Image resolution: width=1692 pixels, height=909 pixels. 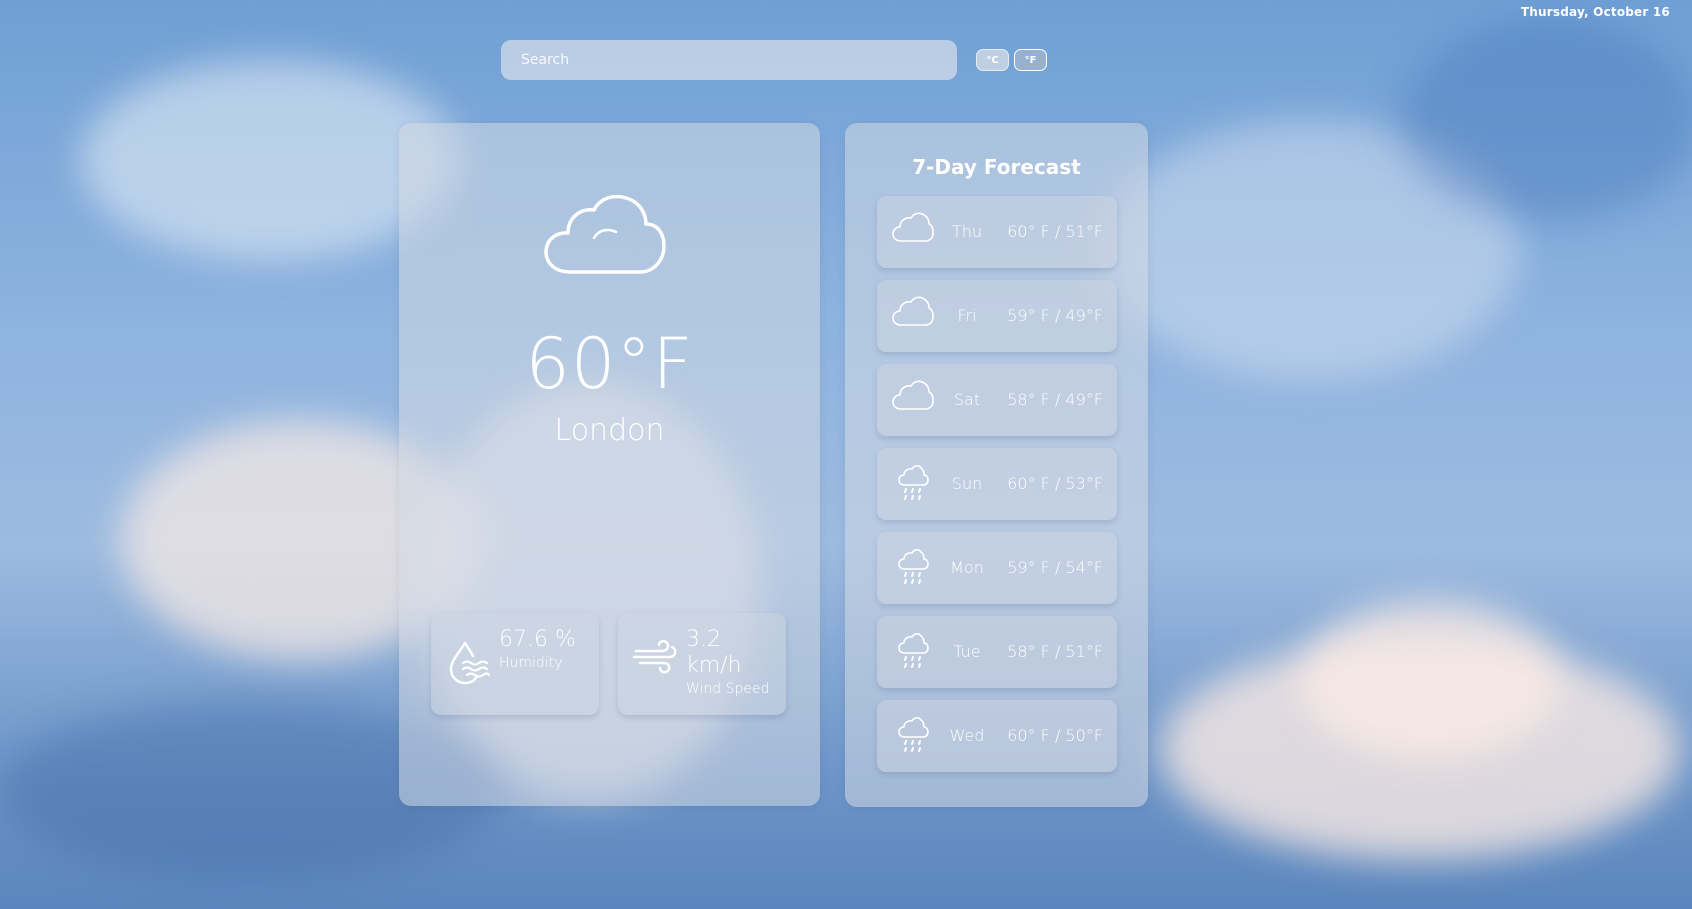 I want to click on city-name: London, so click(x=609, y=430).